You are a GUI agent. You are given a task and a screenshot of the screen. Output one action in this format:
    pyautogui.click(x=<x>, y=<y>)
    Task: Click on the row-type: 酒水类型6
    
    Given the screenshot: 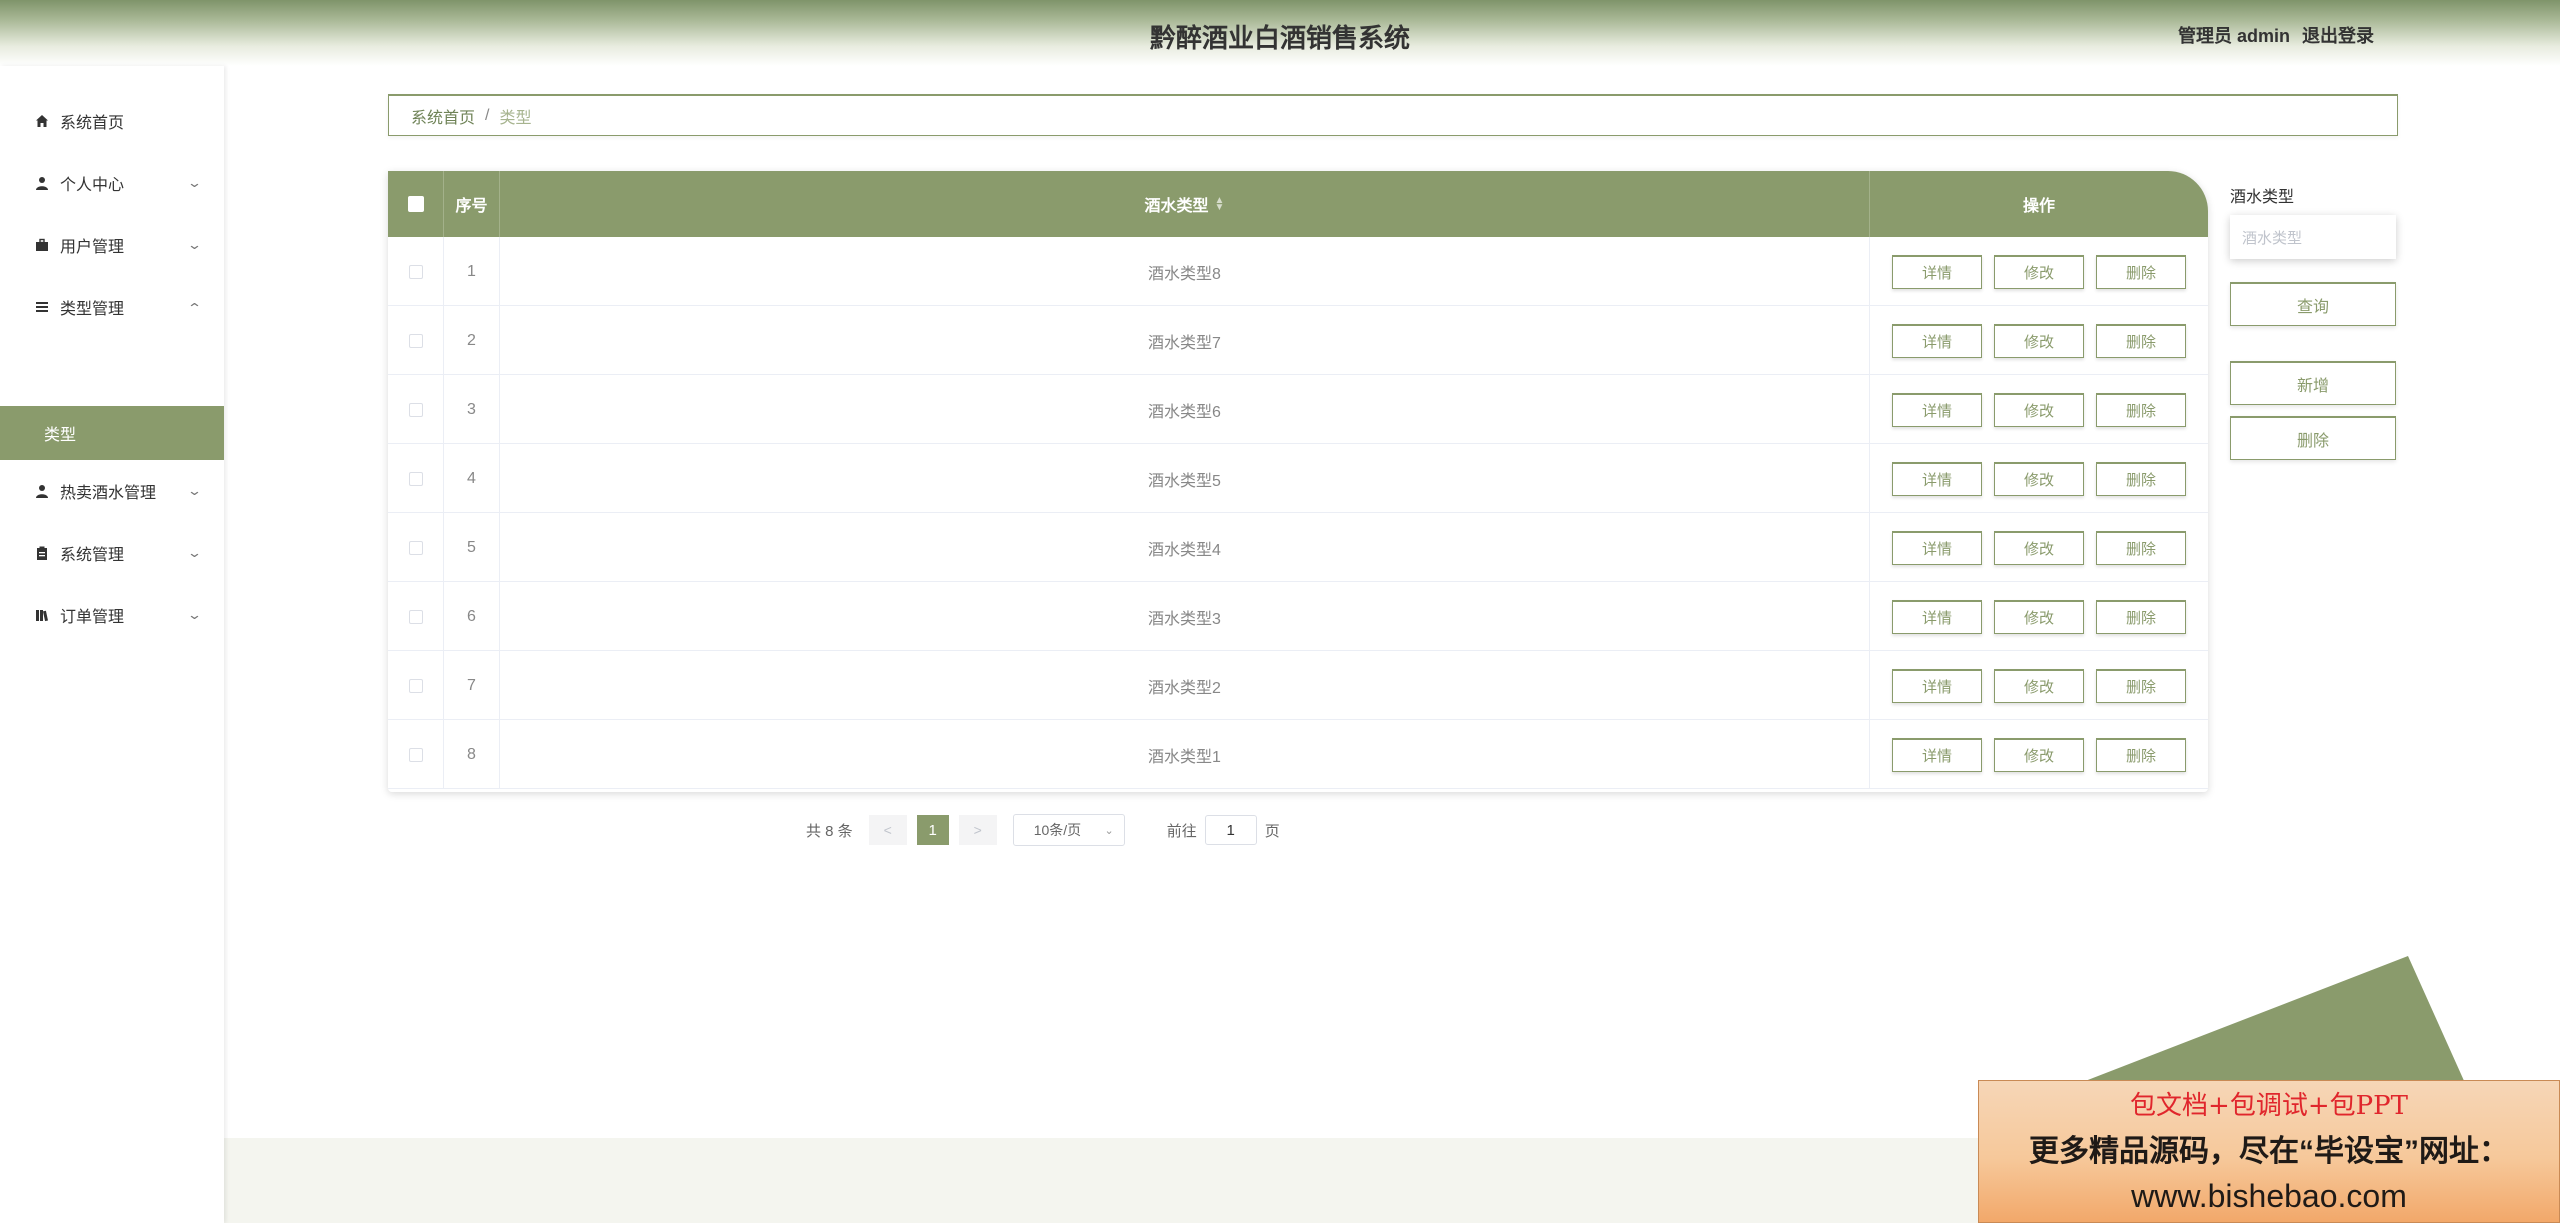 What is the action you would take?
    pyautogui.click(x=1185, y=409)
    